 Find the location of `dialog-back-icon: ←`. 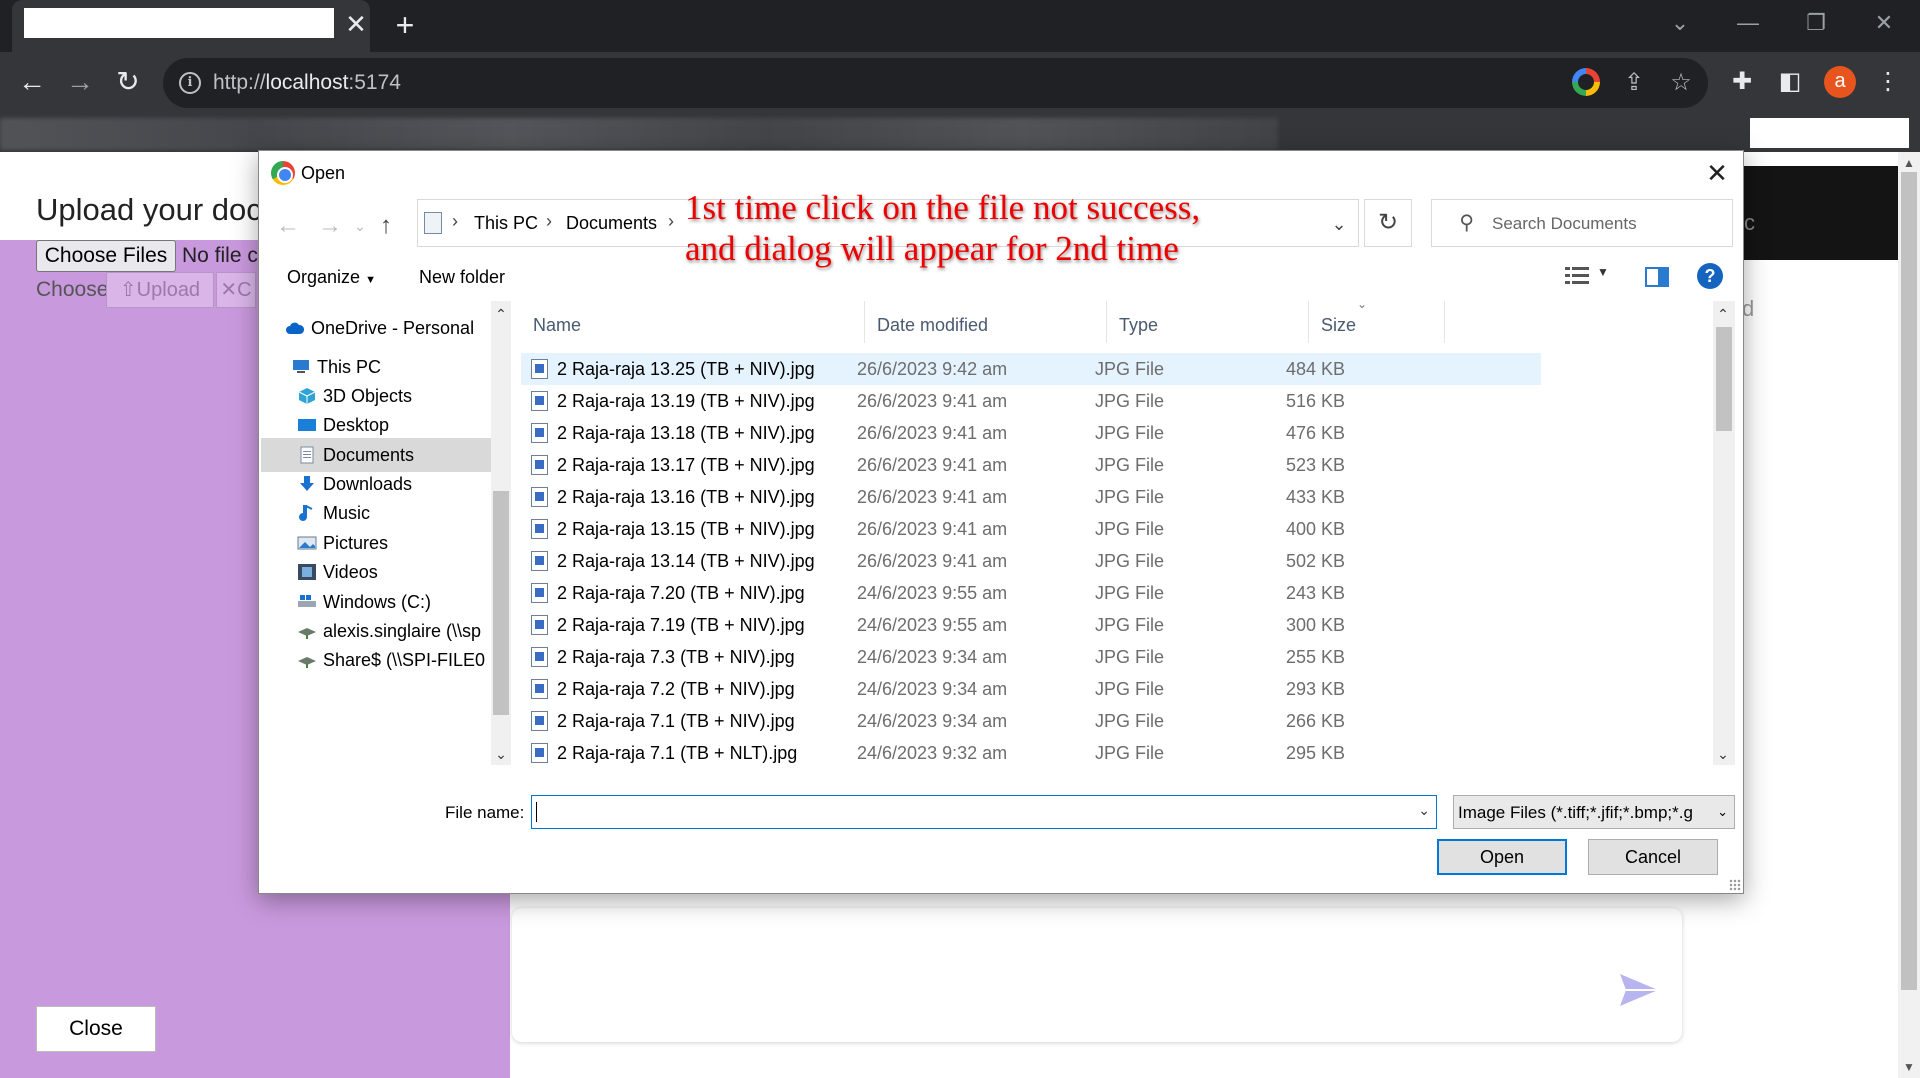

dialog-back-icon: ← is located at coordinates (288, 226).